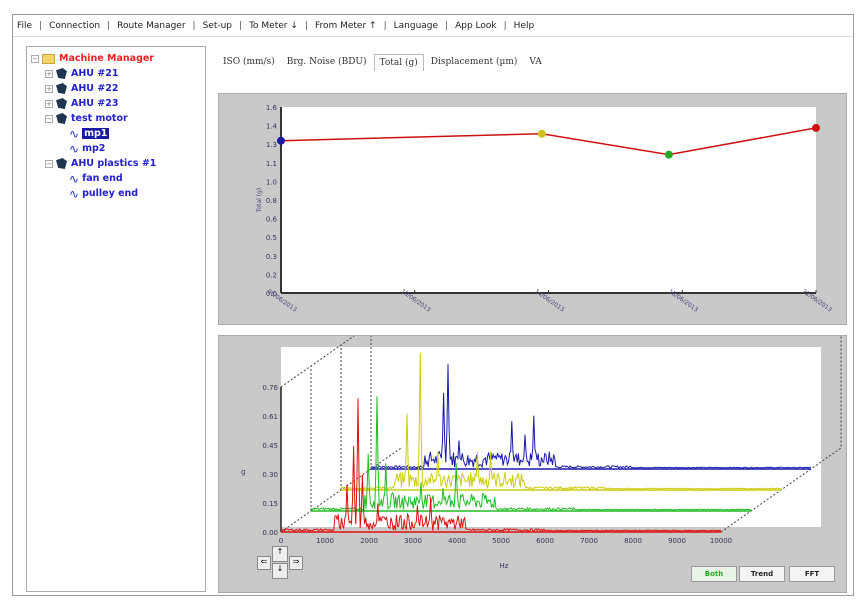  What do you see at coordinates (116, 133) in the screenshot?
I see `tree-node-point: ∿ mp1` at bounding box center [116, 133].